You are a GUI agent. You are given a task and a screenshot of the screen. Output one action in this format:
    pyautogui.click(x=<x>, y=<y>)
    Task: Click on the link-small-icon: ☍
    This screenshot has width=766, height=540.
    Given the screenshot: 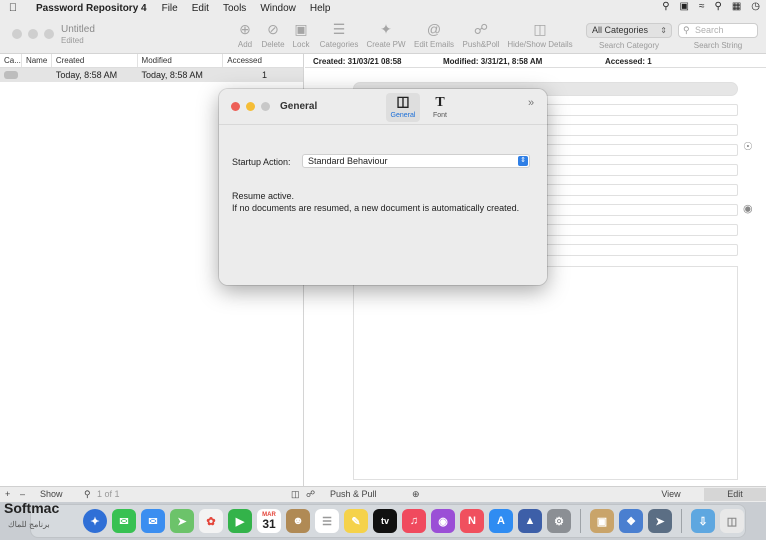 What is the action you would take?
    pyautogui.click(x=310, y=494)
    